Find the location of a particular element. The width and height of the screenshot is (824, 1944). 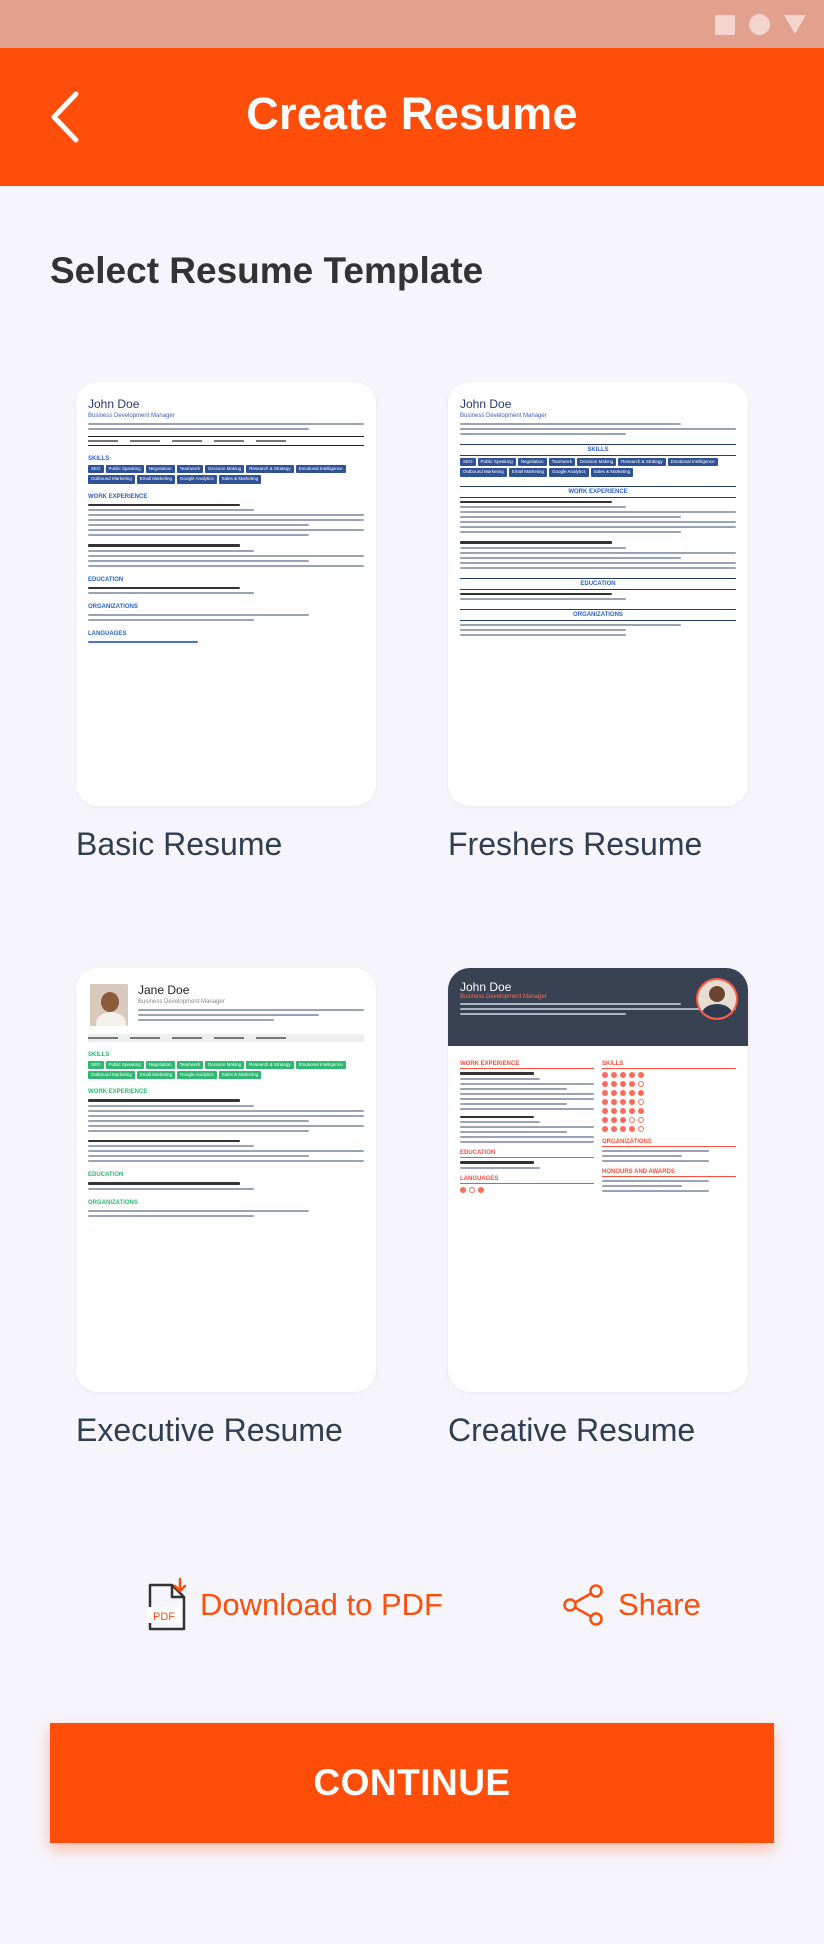

share-icon is located at coordinates (583, 1605).